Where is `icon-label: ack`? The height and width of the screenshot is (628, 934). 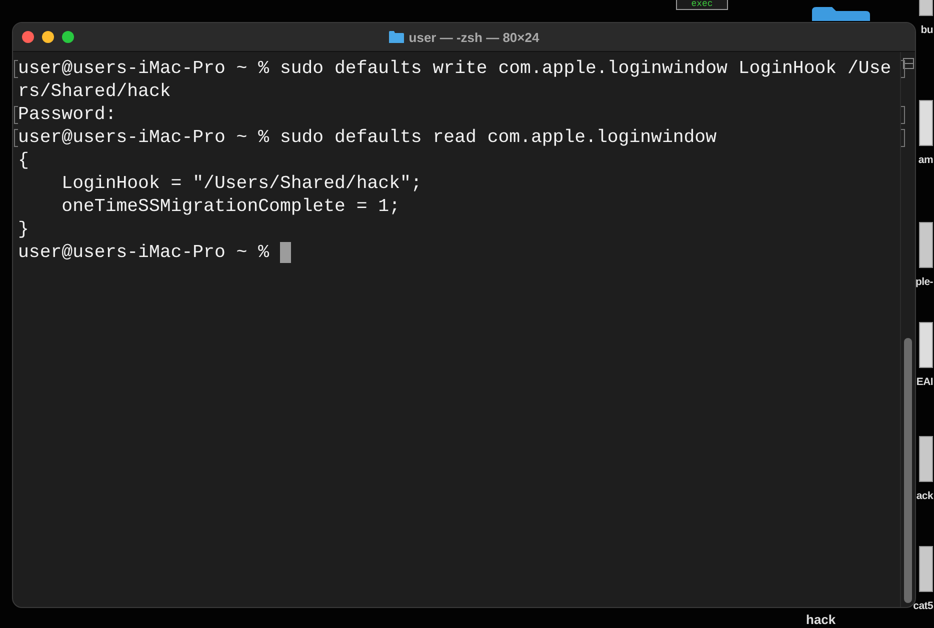
icon-label: ack is located at coordinates (924, 496).